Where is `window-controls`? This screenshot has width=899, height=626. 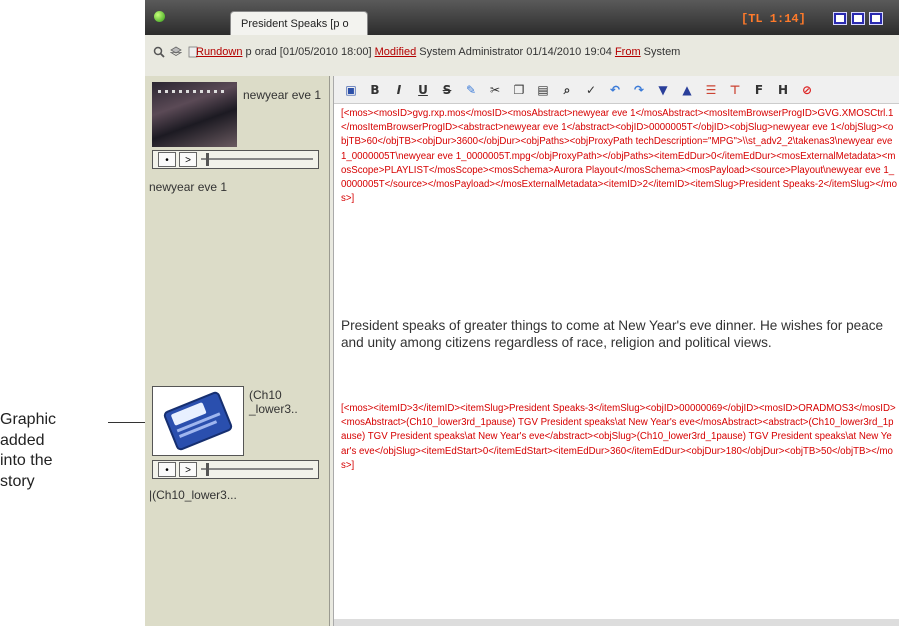
window-controls is located at coordinates (858, 18).